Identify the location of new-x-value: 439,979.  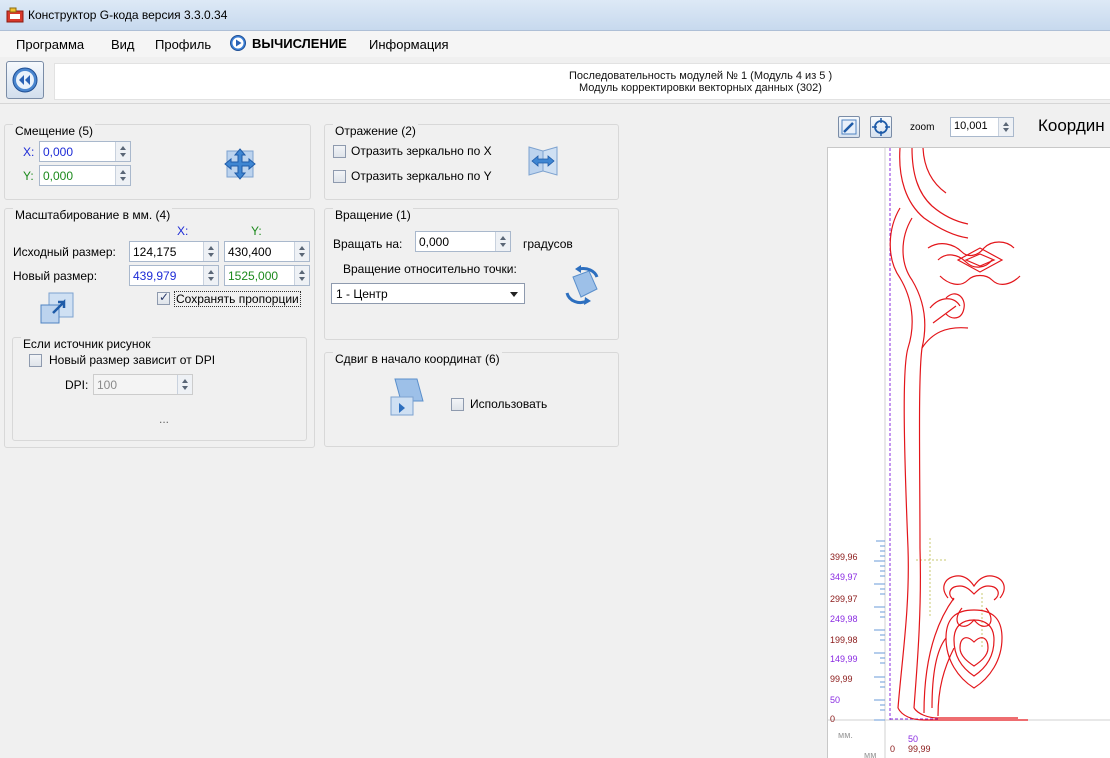
(155, 276).